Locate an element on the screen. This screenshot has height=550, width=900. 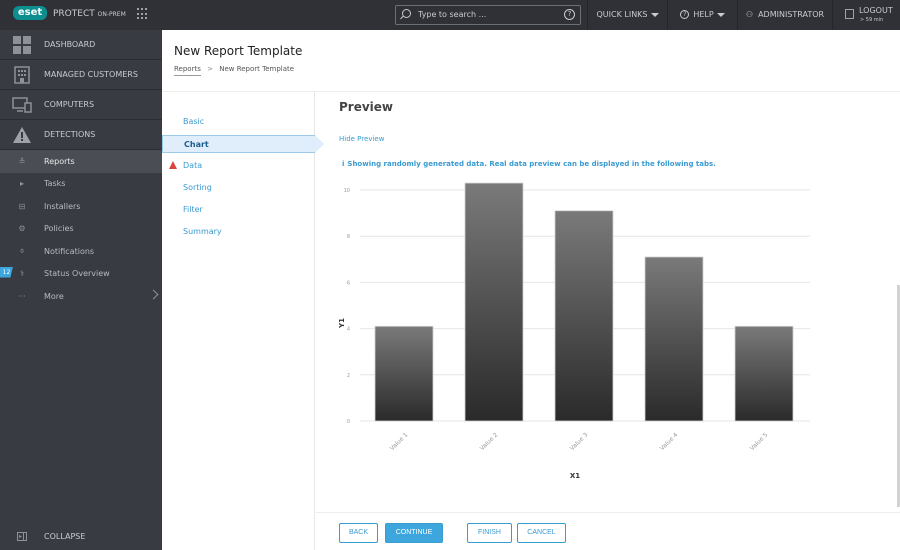
notifications-icon: ⌽ is located at coordinates (22, 251).